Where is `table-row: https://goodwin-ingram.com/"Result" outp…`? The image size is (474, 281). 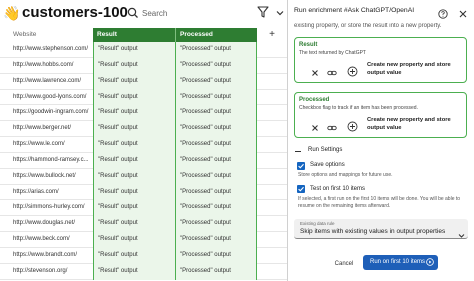
table-row: https://goodwin-ingram.com/"Result" outp… is located at coordinates (143, 113).